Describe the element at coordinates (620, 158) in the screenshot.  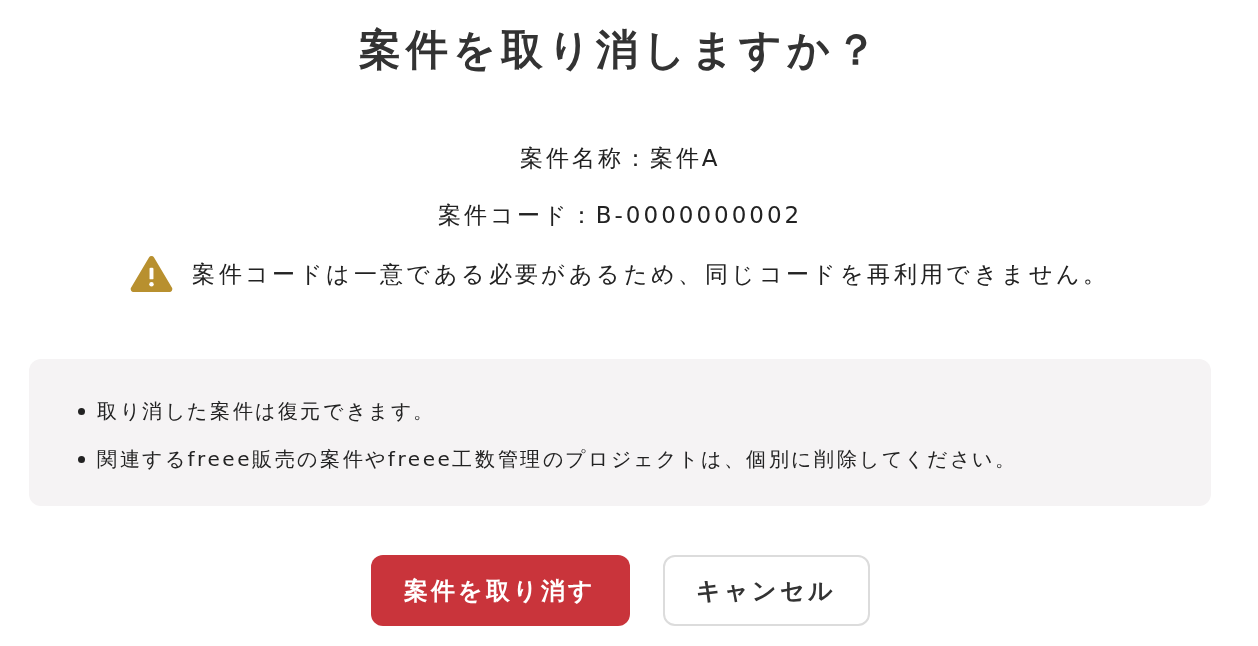
I see `detail-text: 案件名称：案件A` at that location.